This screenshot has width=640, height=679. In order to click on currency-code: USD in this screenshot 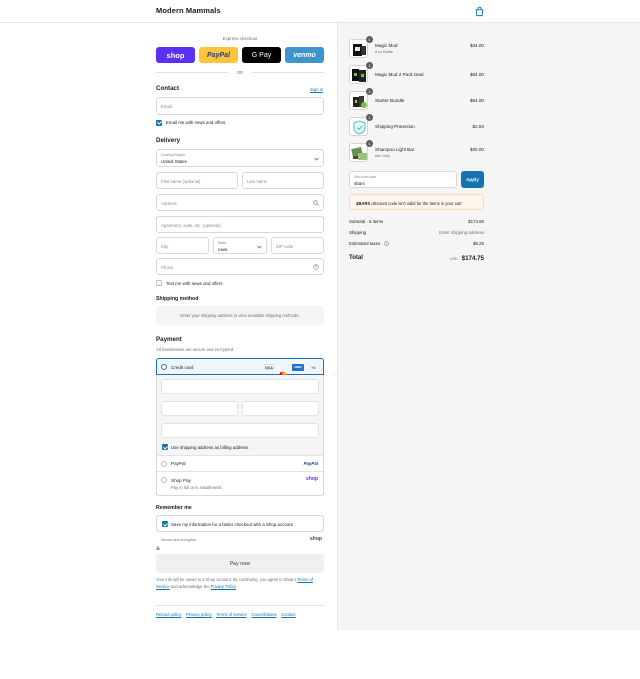, I will do `click(454, 259)`.